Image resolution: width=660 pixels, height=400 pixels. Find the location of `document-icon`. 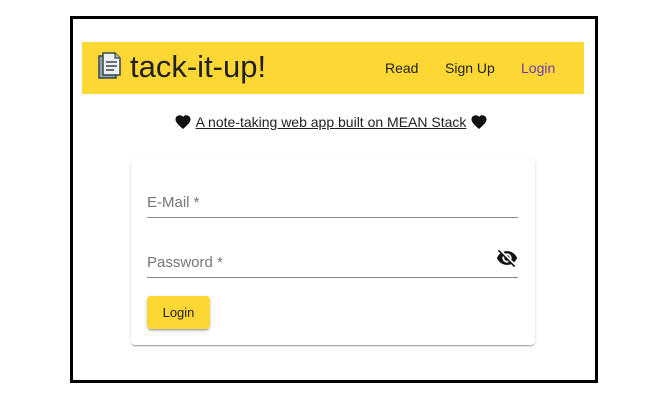

document-icon is located at coordinates (109, 65).